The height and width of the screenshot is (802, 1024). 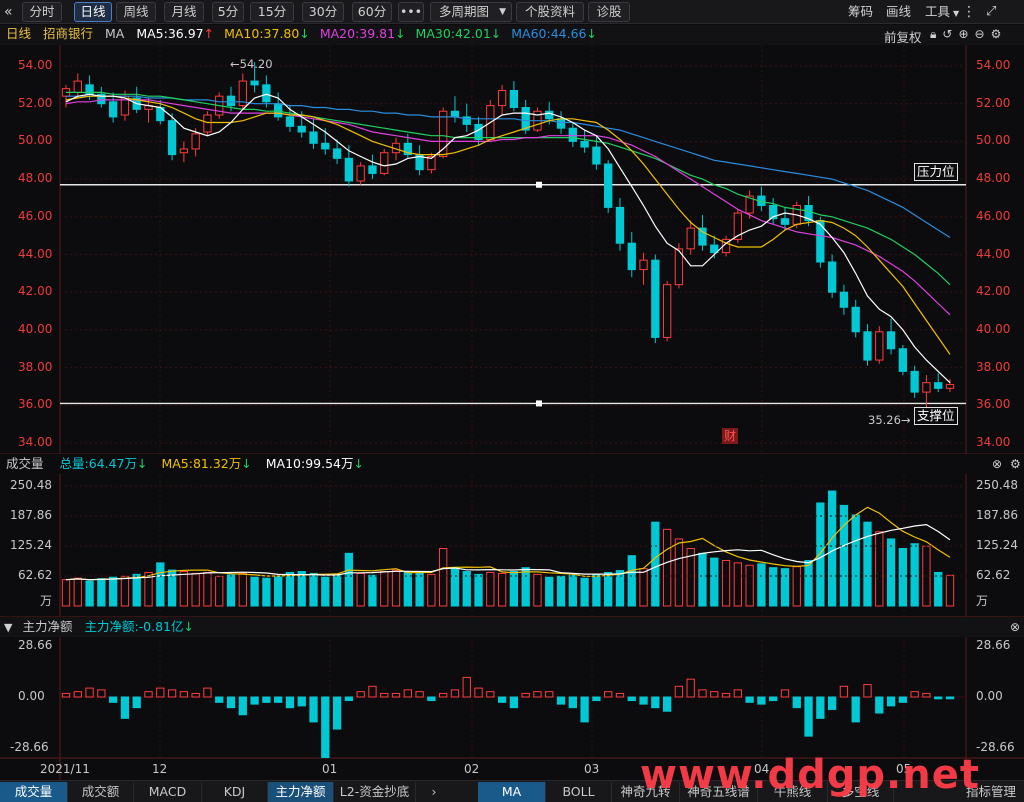 What do you see at coordinates (898, 12) in the screenshot?
I see `draw-button: 画线` at bounding box center [898, 12].